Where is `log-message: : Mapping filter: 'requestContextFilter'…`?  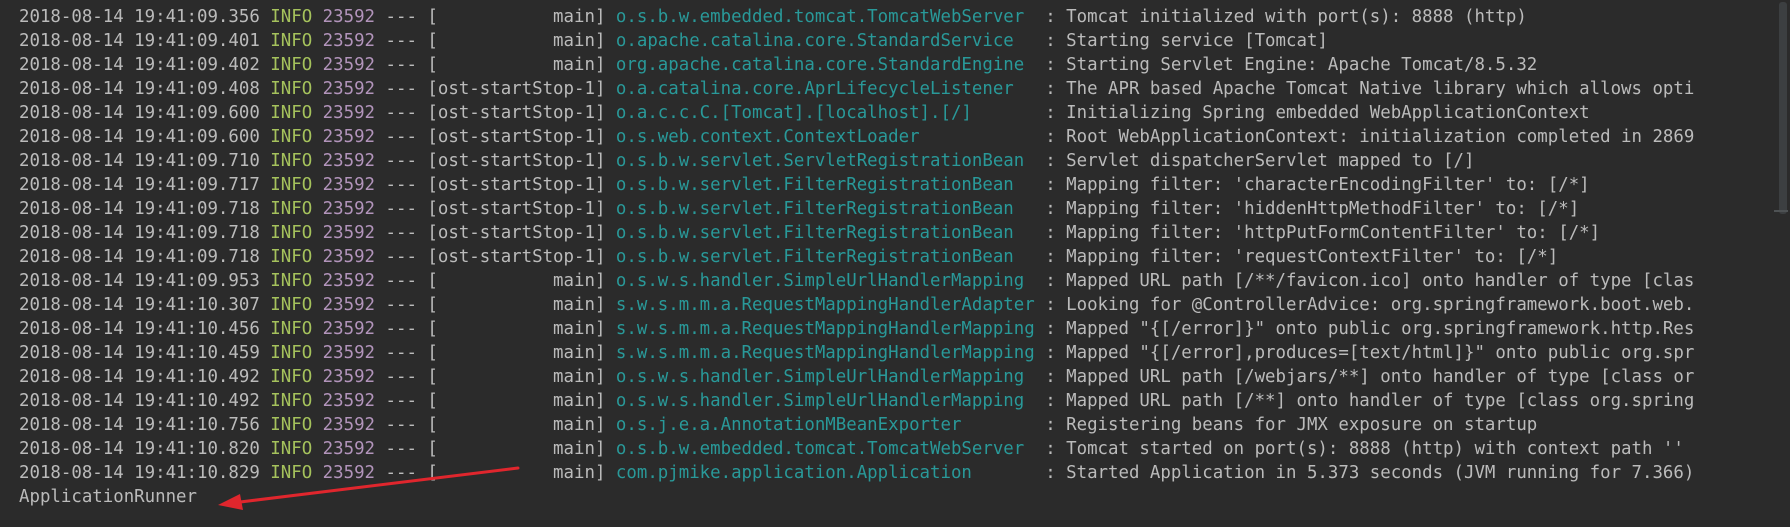 log-message: : Mapping filter: 'requestContextFilter'… is located at coordinates (1296, 257).